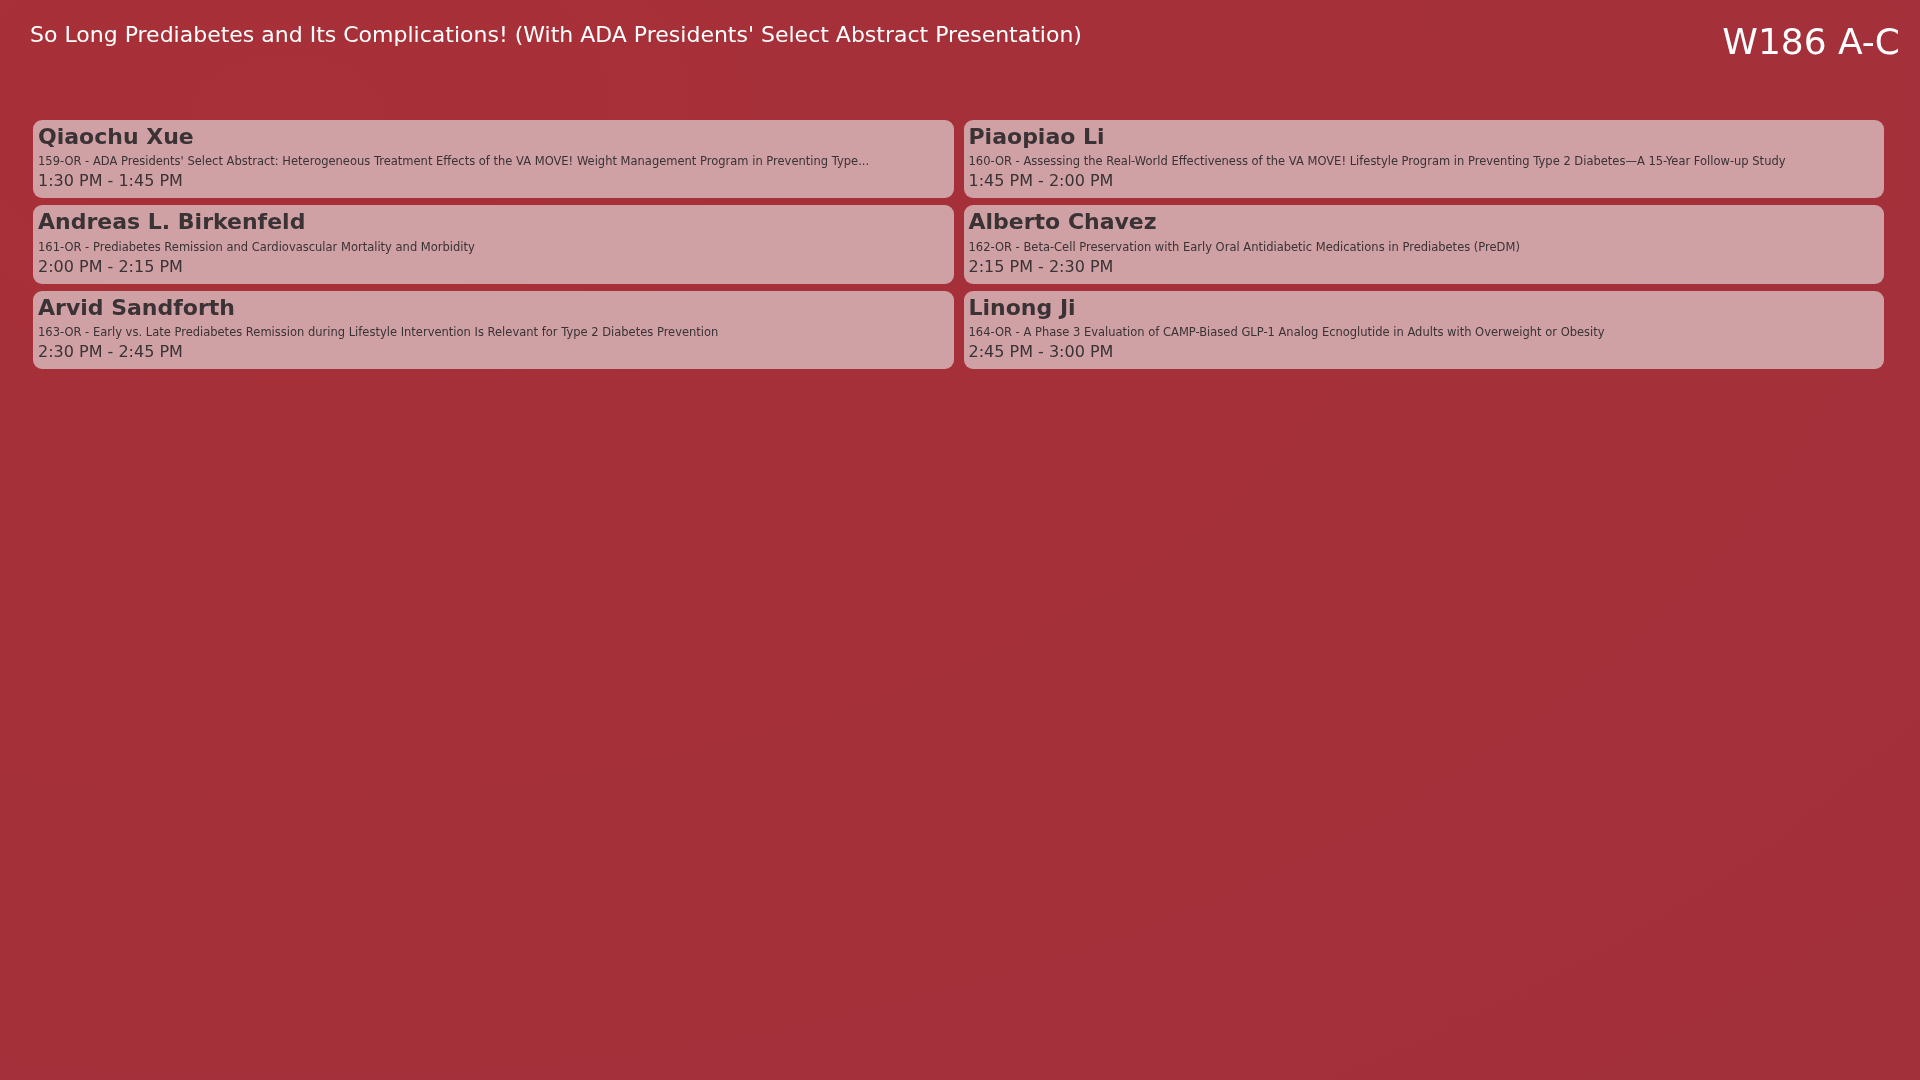  I want to click on session-title: So Long Prediabetes and Its Complications! (With ADA Presidents' Select Abstract Presentation), so click(556, 35).